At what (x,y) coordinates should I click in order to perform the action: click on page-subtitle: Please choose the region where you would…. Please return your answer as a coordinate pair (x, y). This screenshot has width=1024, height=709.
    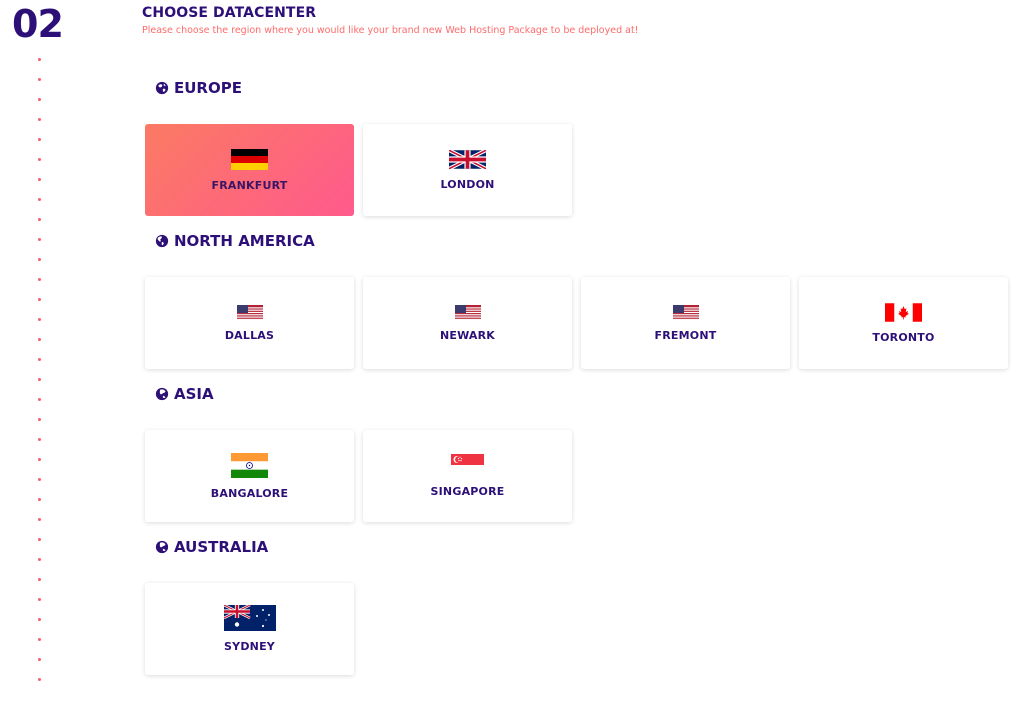
    Looking at the image, I should click on (390, 30).